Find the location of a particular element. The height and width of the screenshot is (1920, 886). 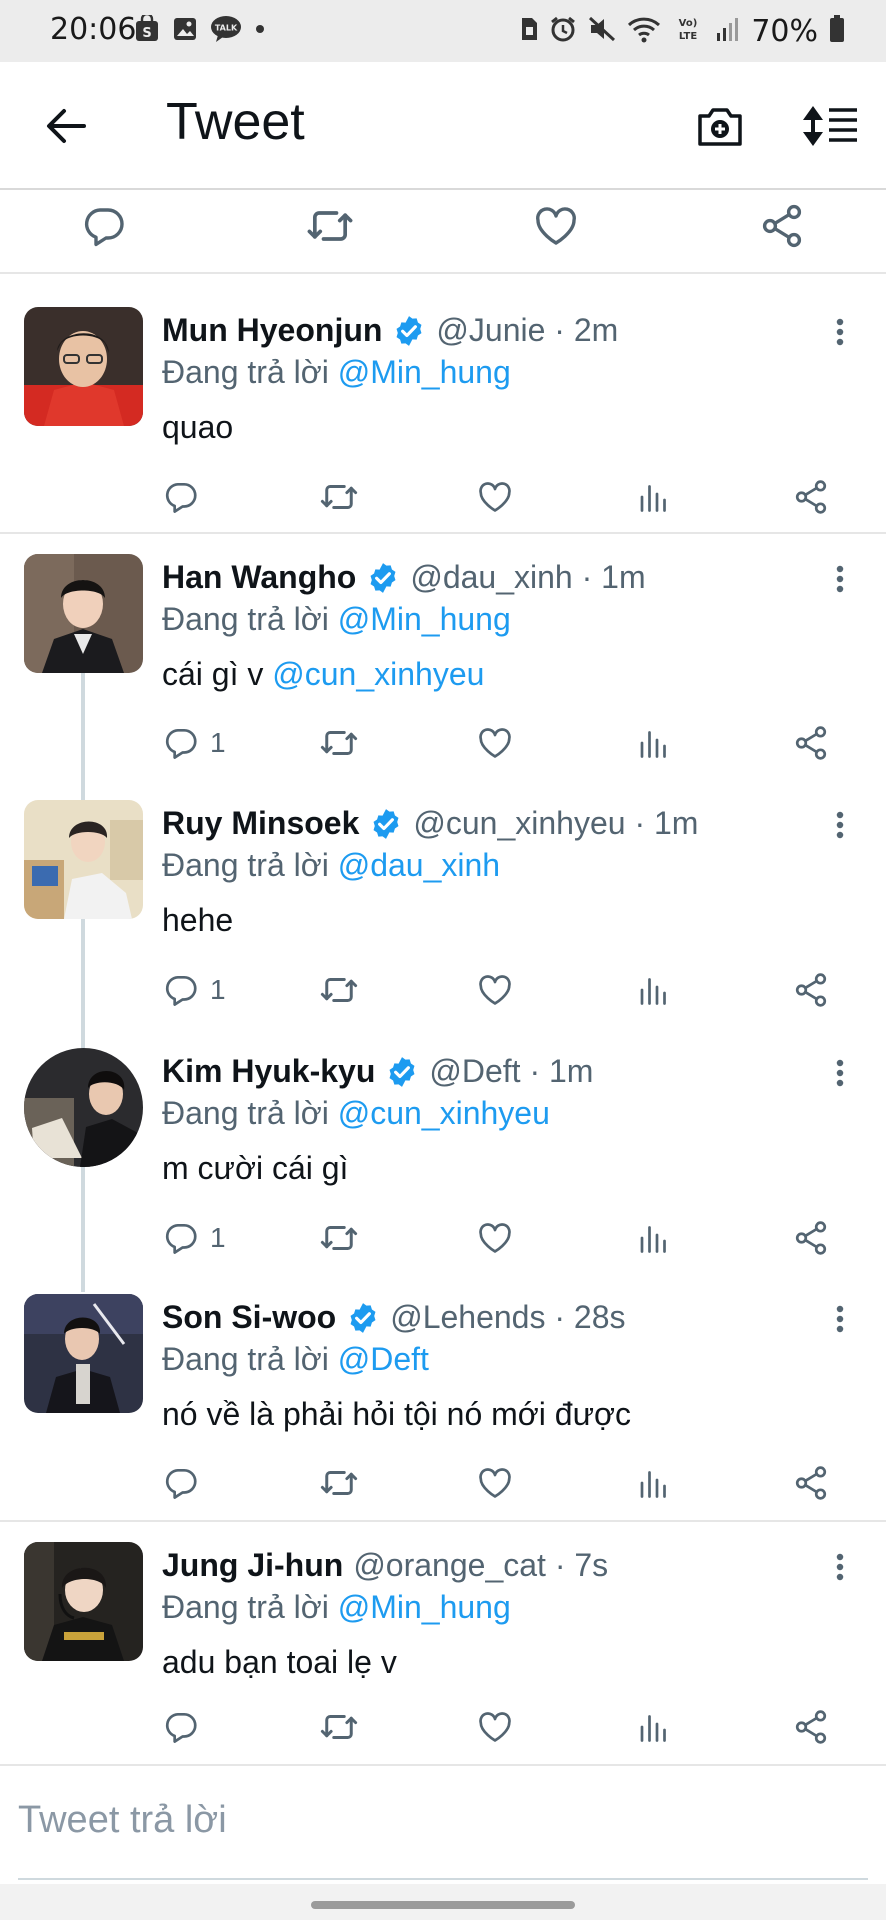

svg-text: Vo) is located at coordinates (688, 23).